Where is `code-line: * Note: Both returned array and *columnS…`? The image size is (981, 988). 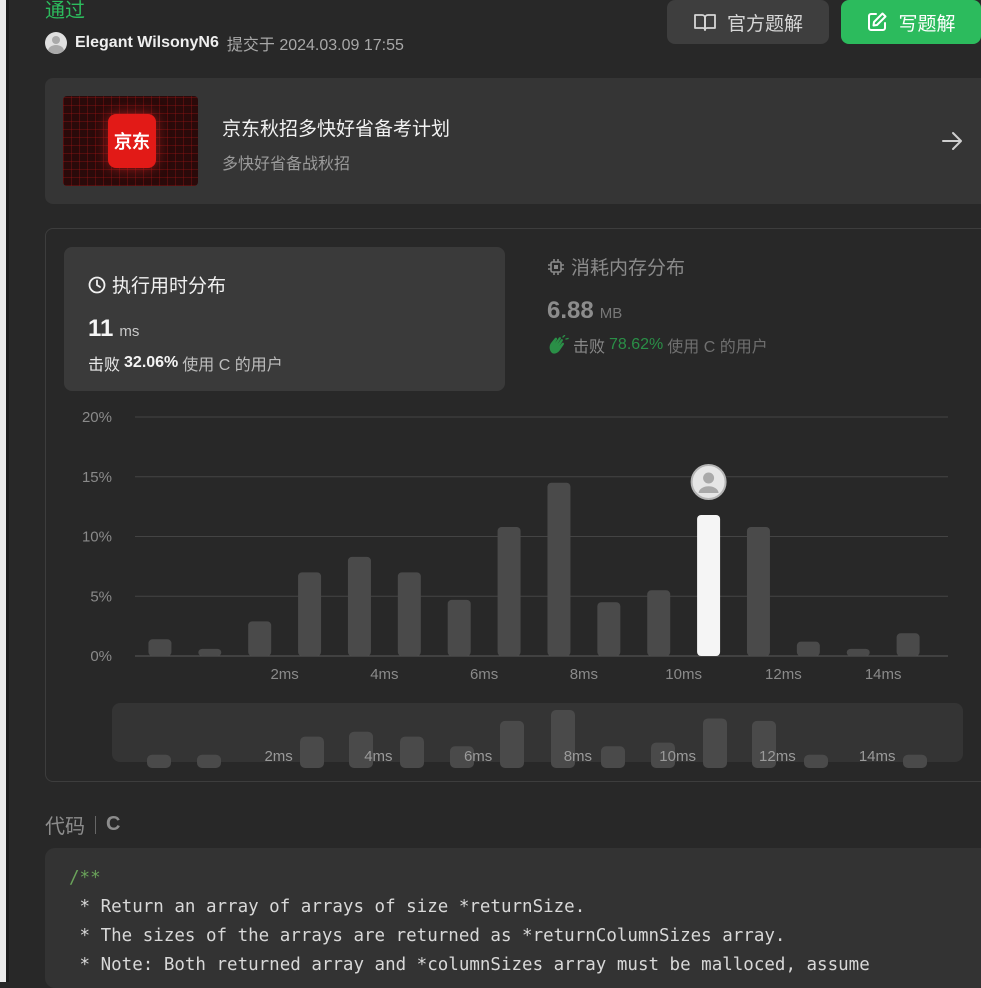
code-line: * Note: Both returned array and *columnS… is located at coordinates (469, 965).